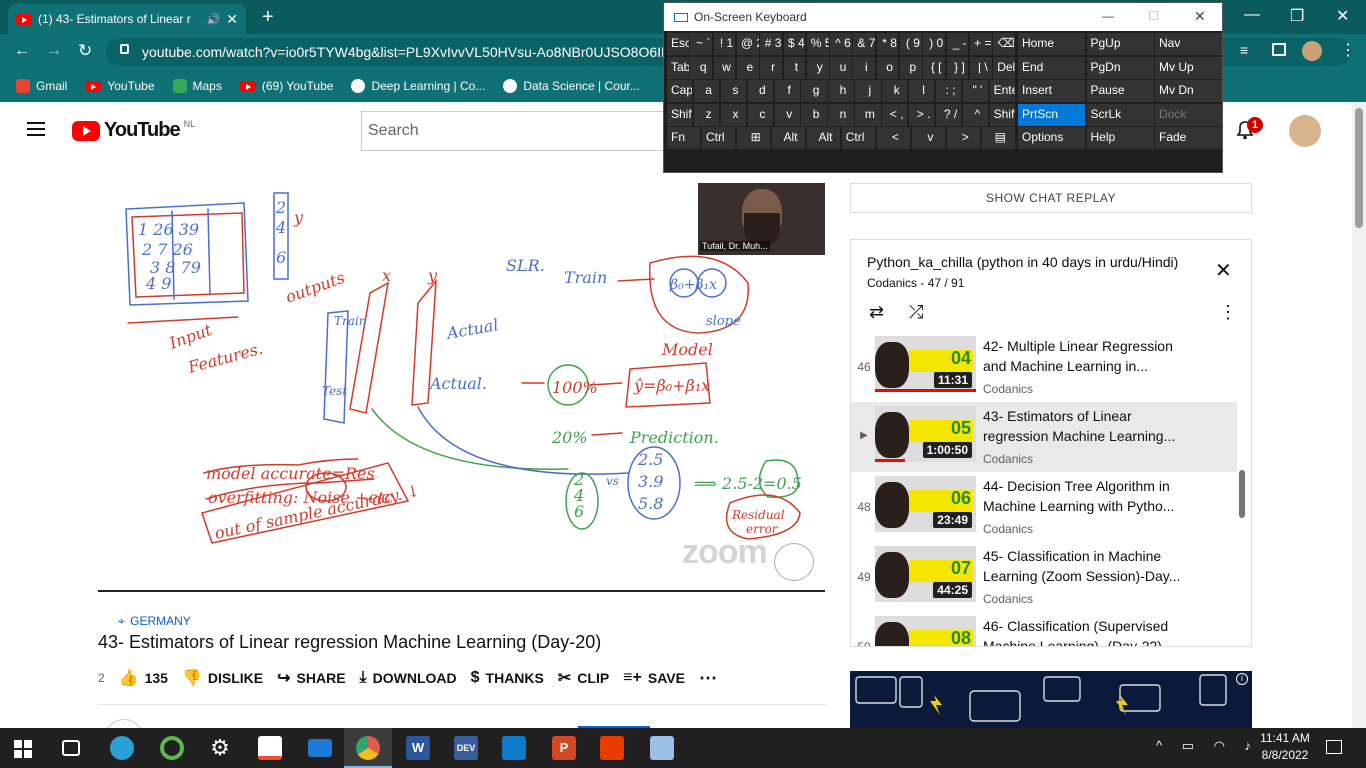 Image resolution: width=1366 pixels, height=768 pixels. Describe the element at coordinates (1188, 44) in the screenshot. I see `osk-nav-key: Nav` at that location.